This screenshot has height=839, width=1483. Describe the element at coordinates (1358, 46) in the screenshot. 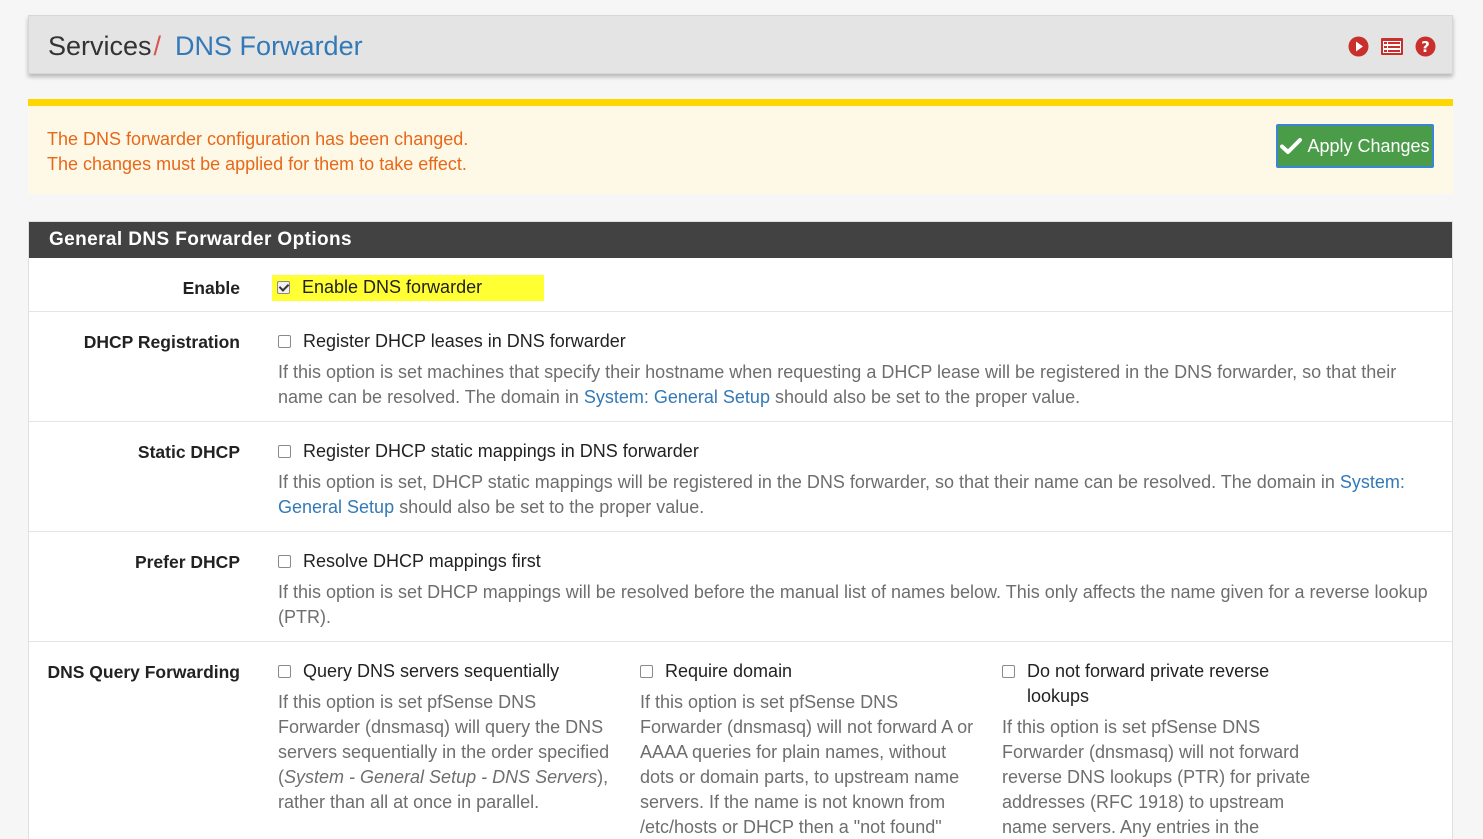

I see `play-circle-icon` at that location.